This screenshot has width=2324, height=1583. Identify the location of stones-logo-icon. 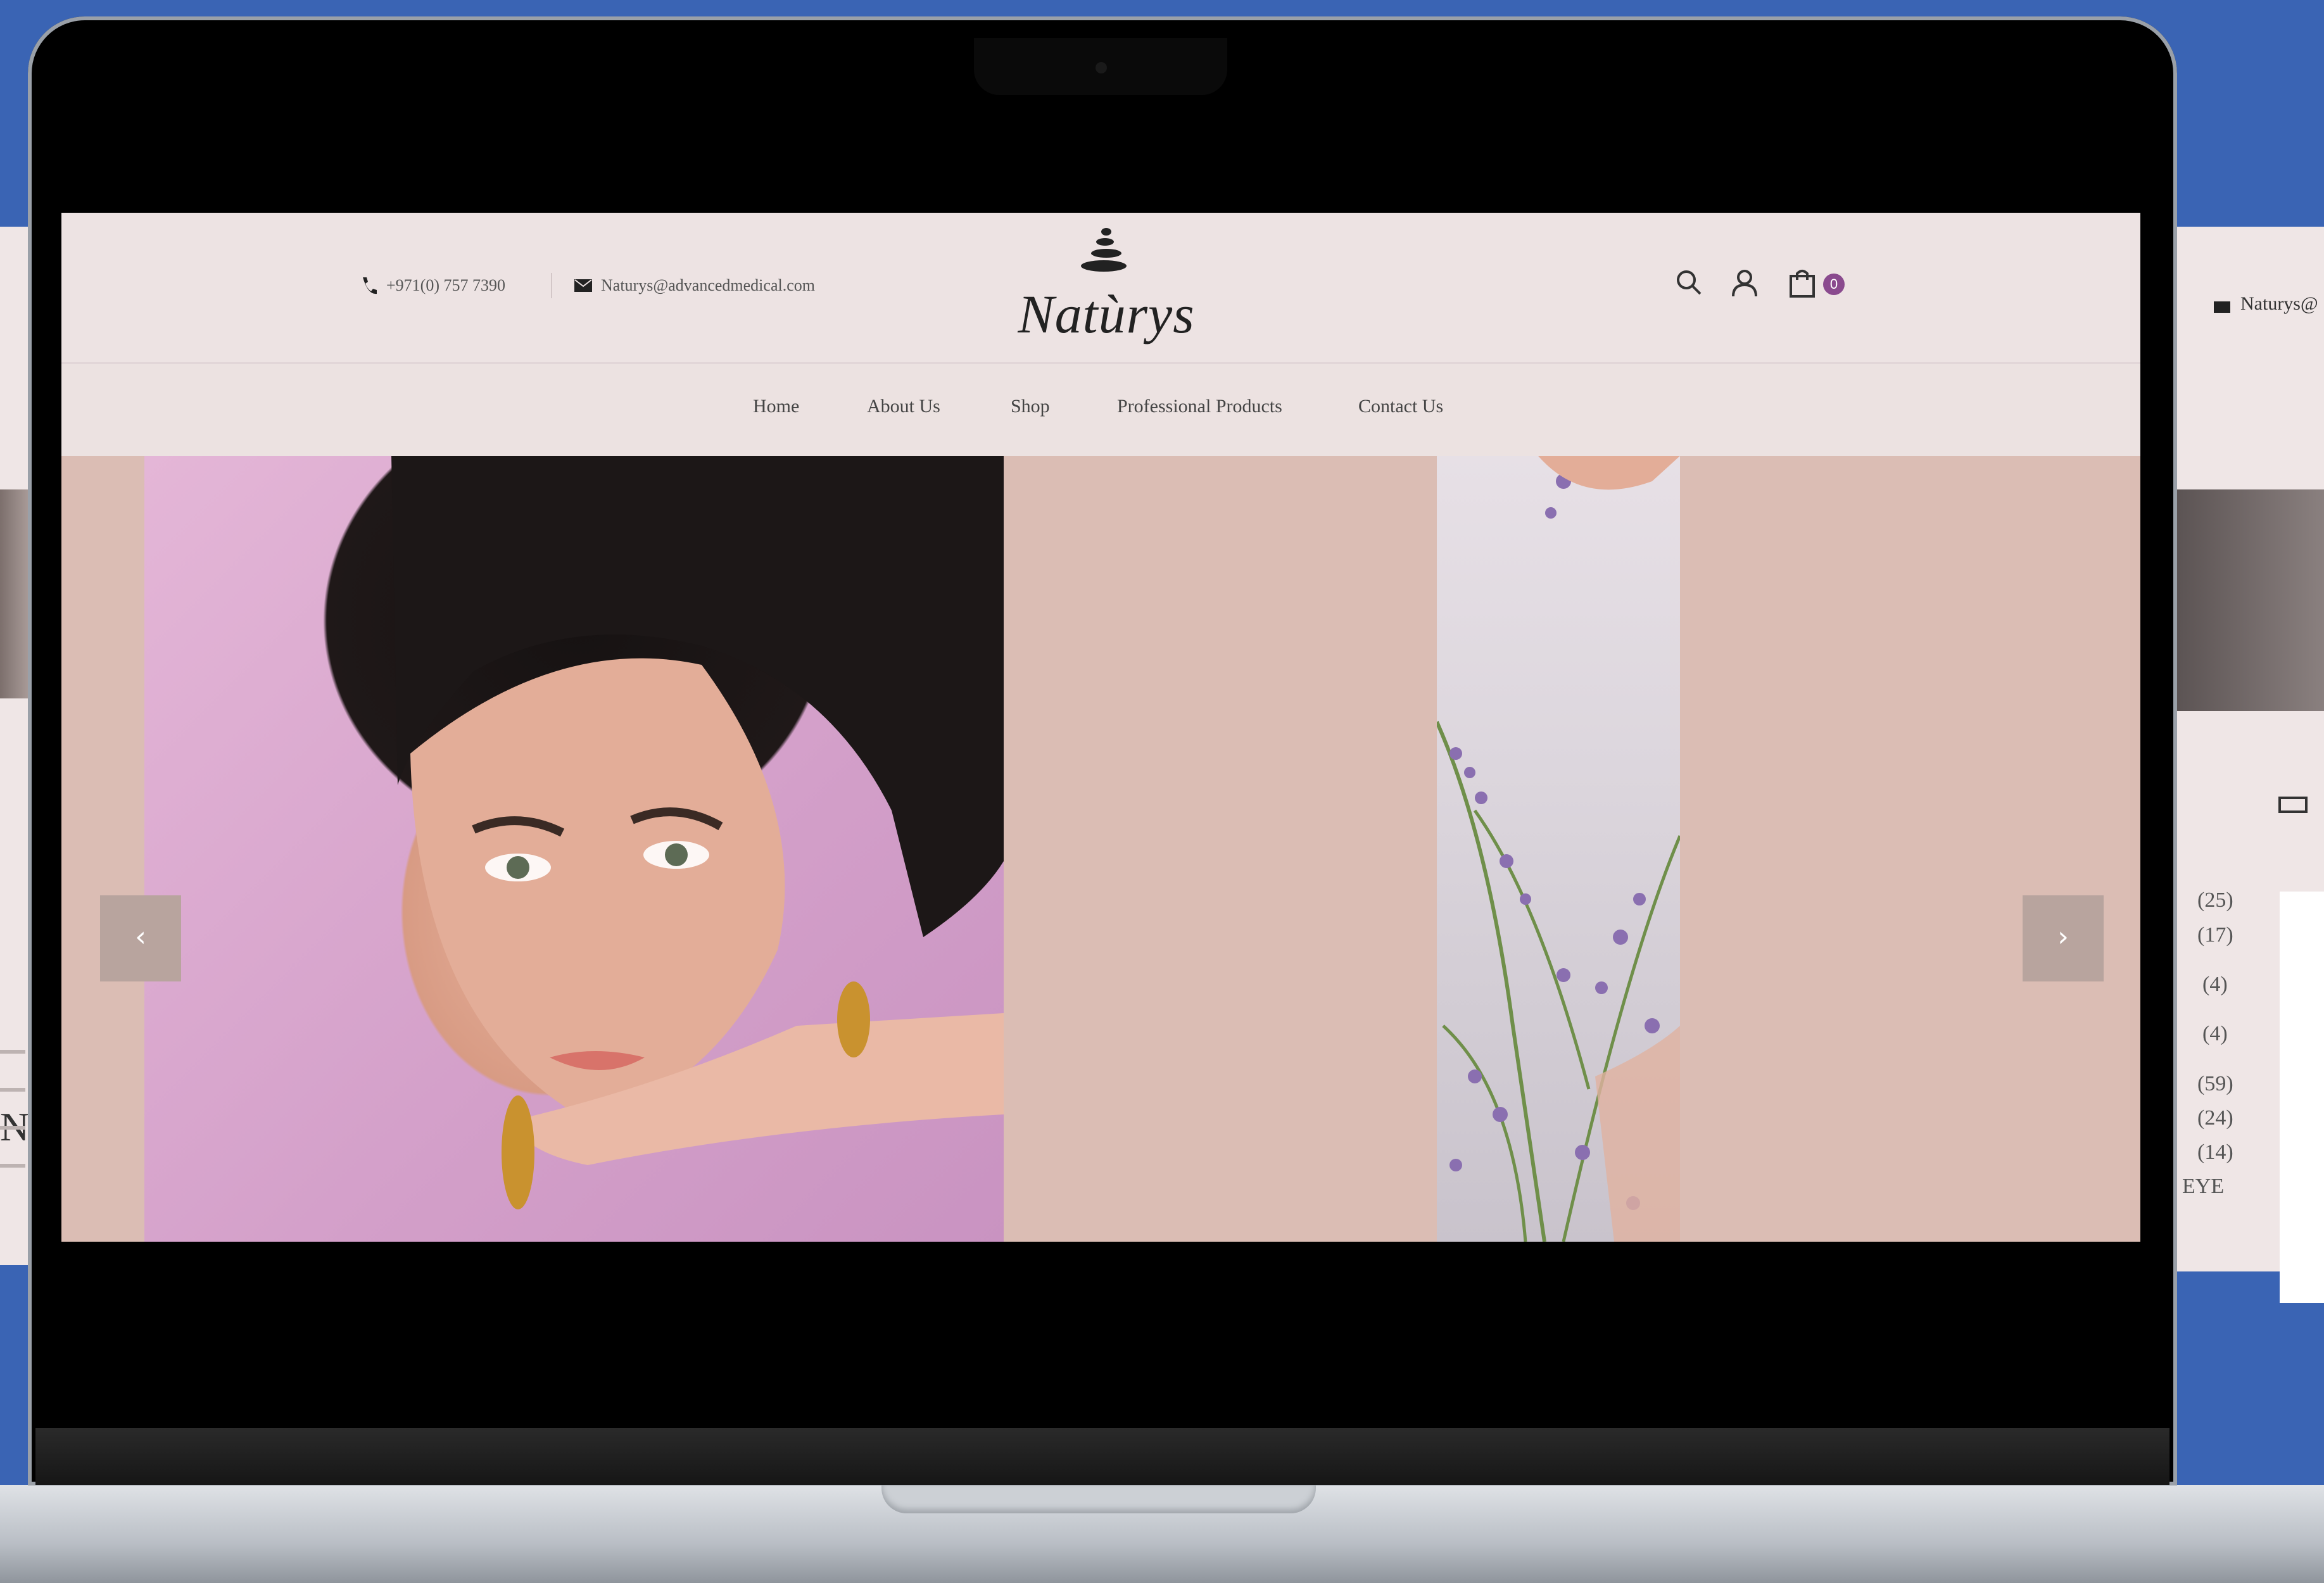
(1104, 250).